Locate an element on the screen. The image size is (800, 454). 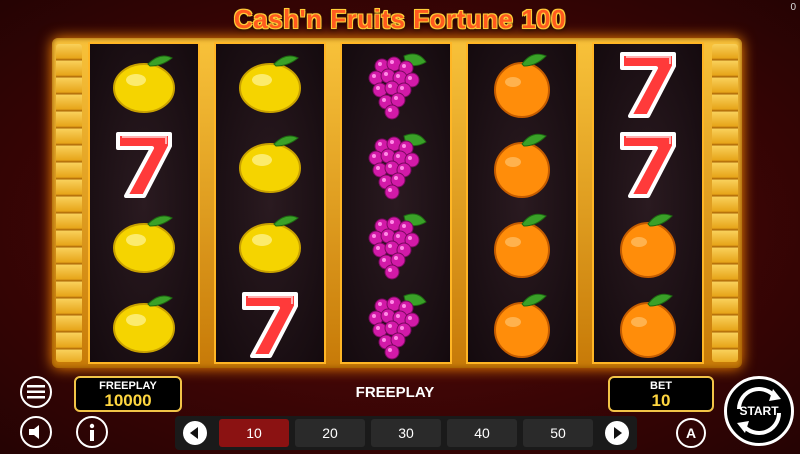
bet-option-30: 30 is located at coordinates (406, 433).